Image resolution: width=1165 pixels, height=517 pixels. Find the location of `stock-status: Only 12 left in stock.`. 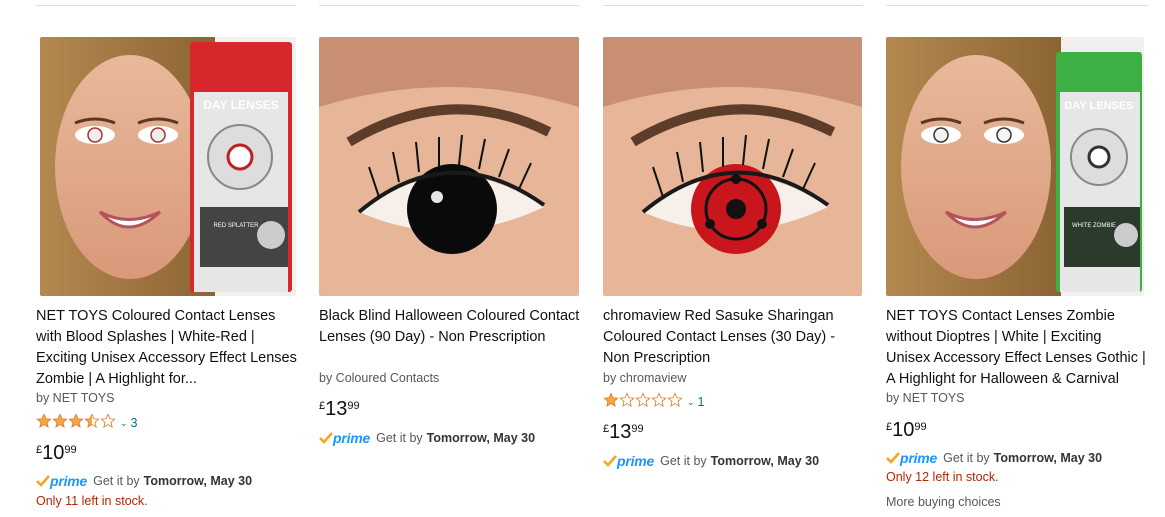

stock-status: Only 12 left in stock. is located at coordinates (942, 477).